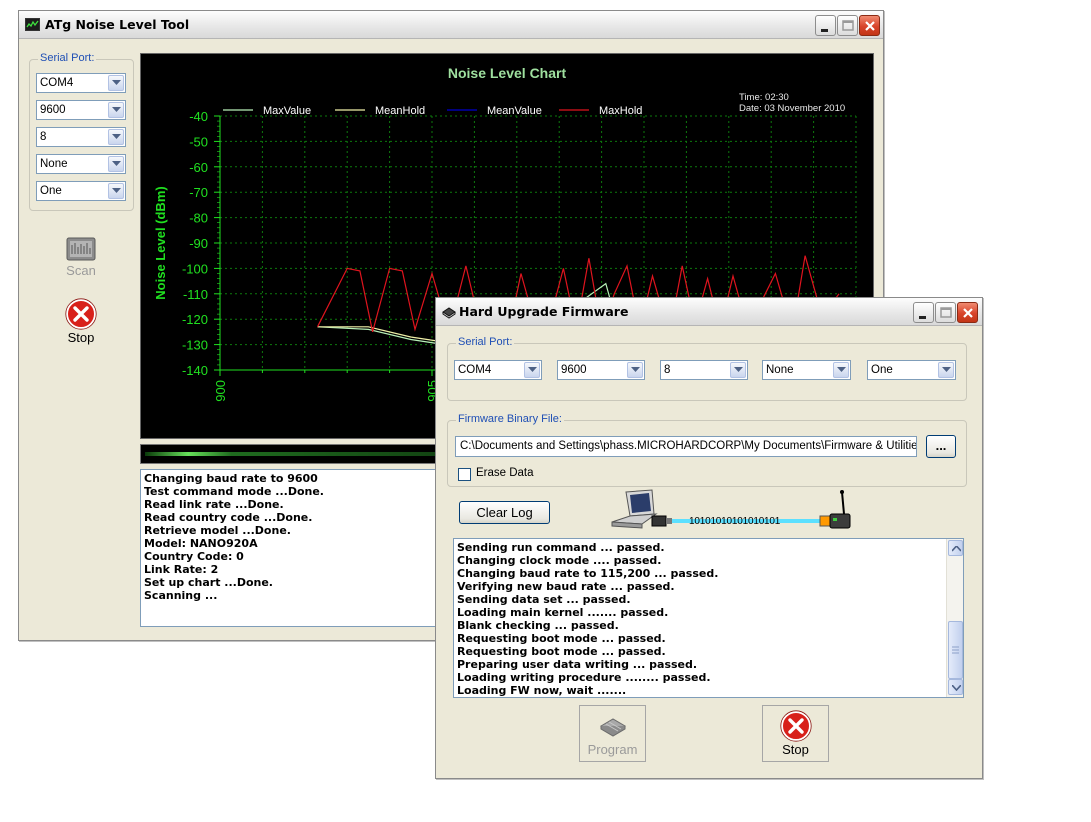  Describe the element at coordinates (498, 370) in the screenshot. I see `dialog-port-select: COM4` at that location.